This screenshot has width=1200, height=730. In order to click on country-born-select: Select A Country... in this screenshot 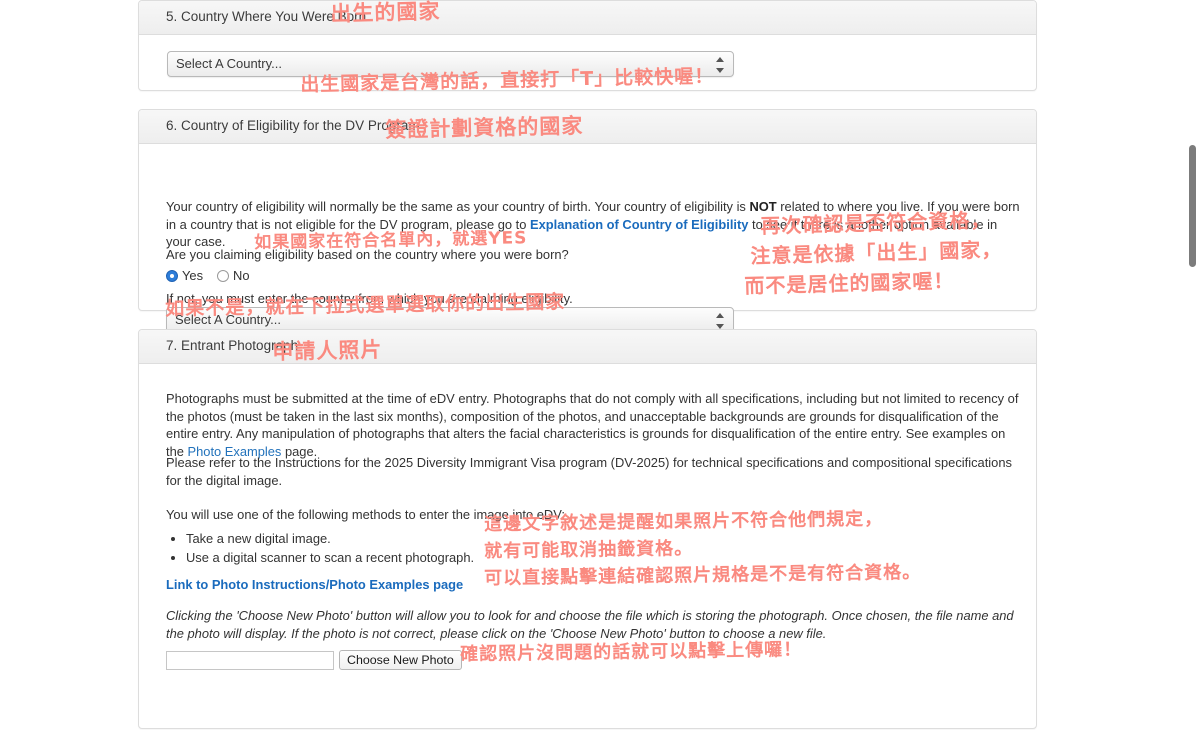, I will do `click(450, 64)`.